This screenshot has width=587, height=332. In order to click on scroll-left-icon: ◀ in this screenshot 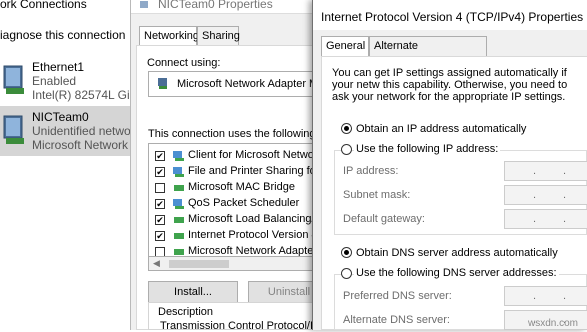, I will do `click(156, 263)`.